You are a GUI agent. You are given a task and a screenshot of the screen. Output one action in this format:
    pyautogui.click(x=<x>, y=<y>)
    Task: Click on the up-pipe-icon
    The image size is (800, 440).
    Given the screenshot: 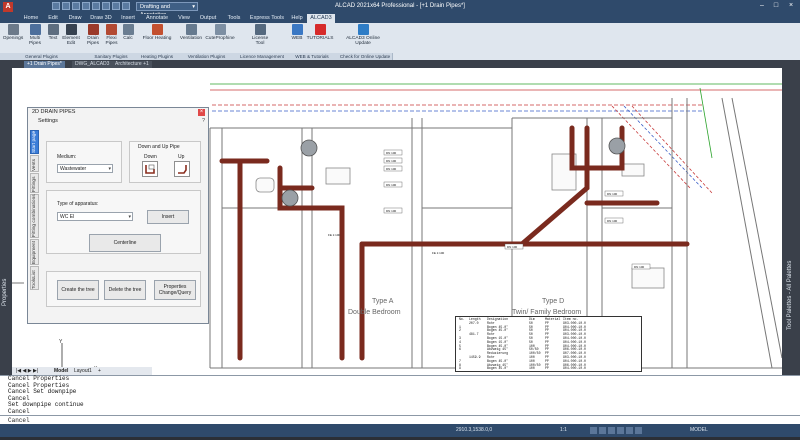 What is the action you would take?
    pyautogui.click(x=182, y=169)
    